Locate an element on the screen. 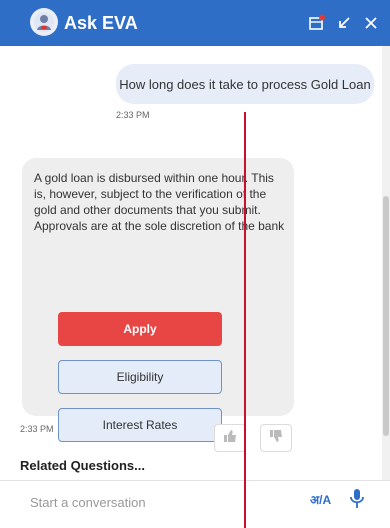 This screenshot has height=528, width=390. chat-header: Ask EVA is located at coordinates (195, 23).